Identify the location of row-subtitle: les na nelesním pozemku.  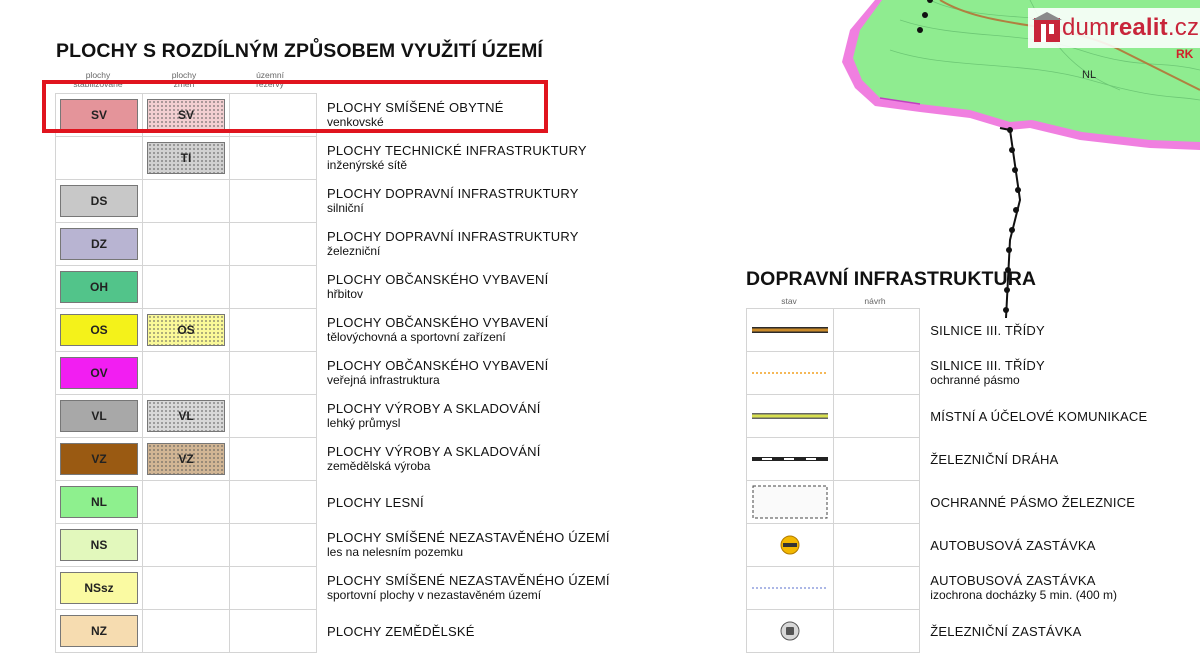
(395, 552).